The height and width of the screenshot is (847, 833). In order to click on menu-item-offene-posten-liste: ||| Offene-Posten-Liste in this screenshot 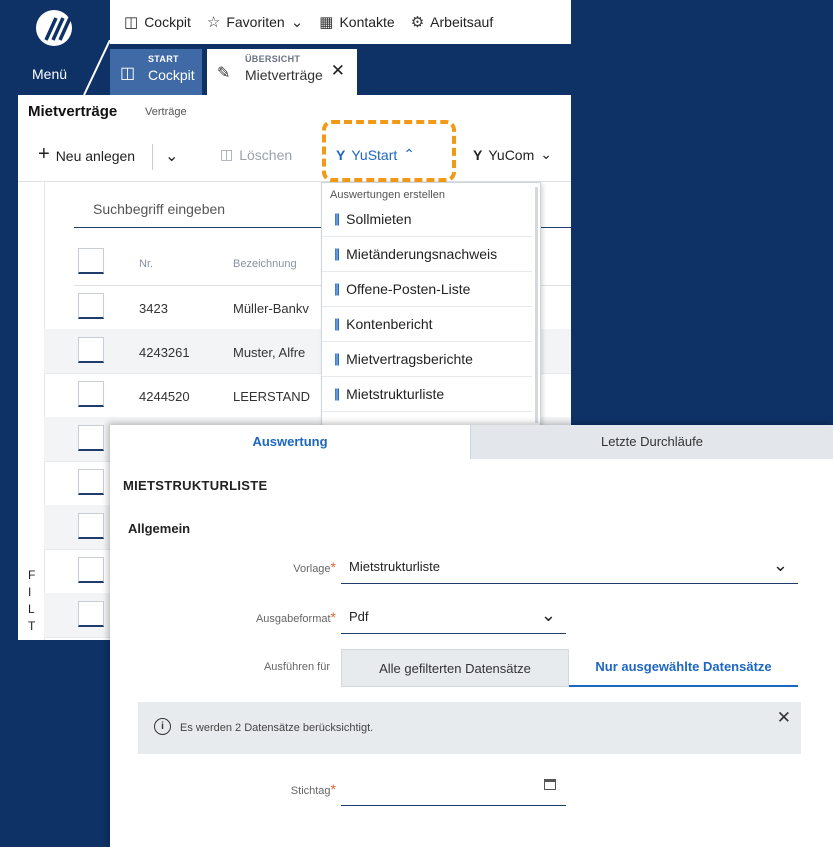, I will do `click(427, 289)`.